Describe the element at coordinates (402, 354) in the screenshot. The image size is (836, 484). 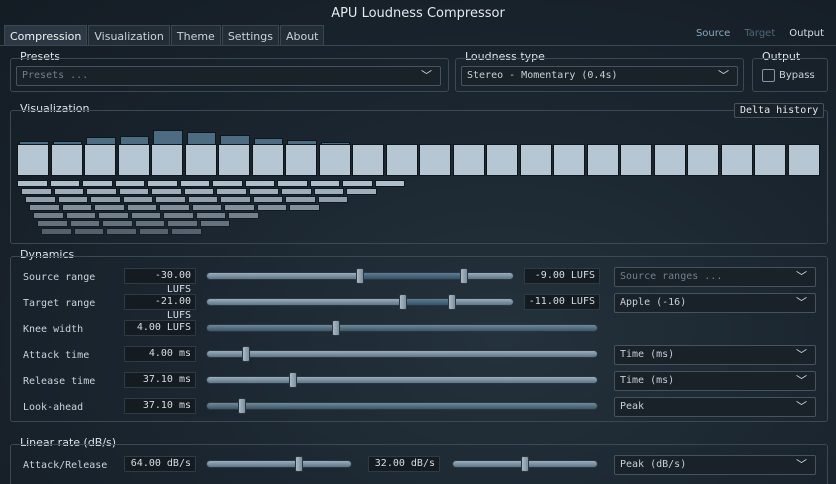
I see `attack-time-slider` at that location.